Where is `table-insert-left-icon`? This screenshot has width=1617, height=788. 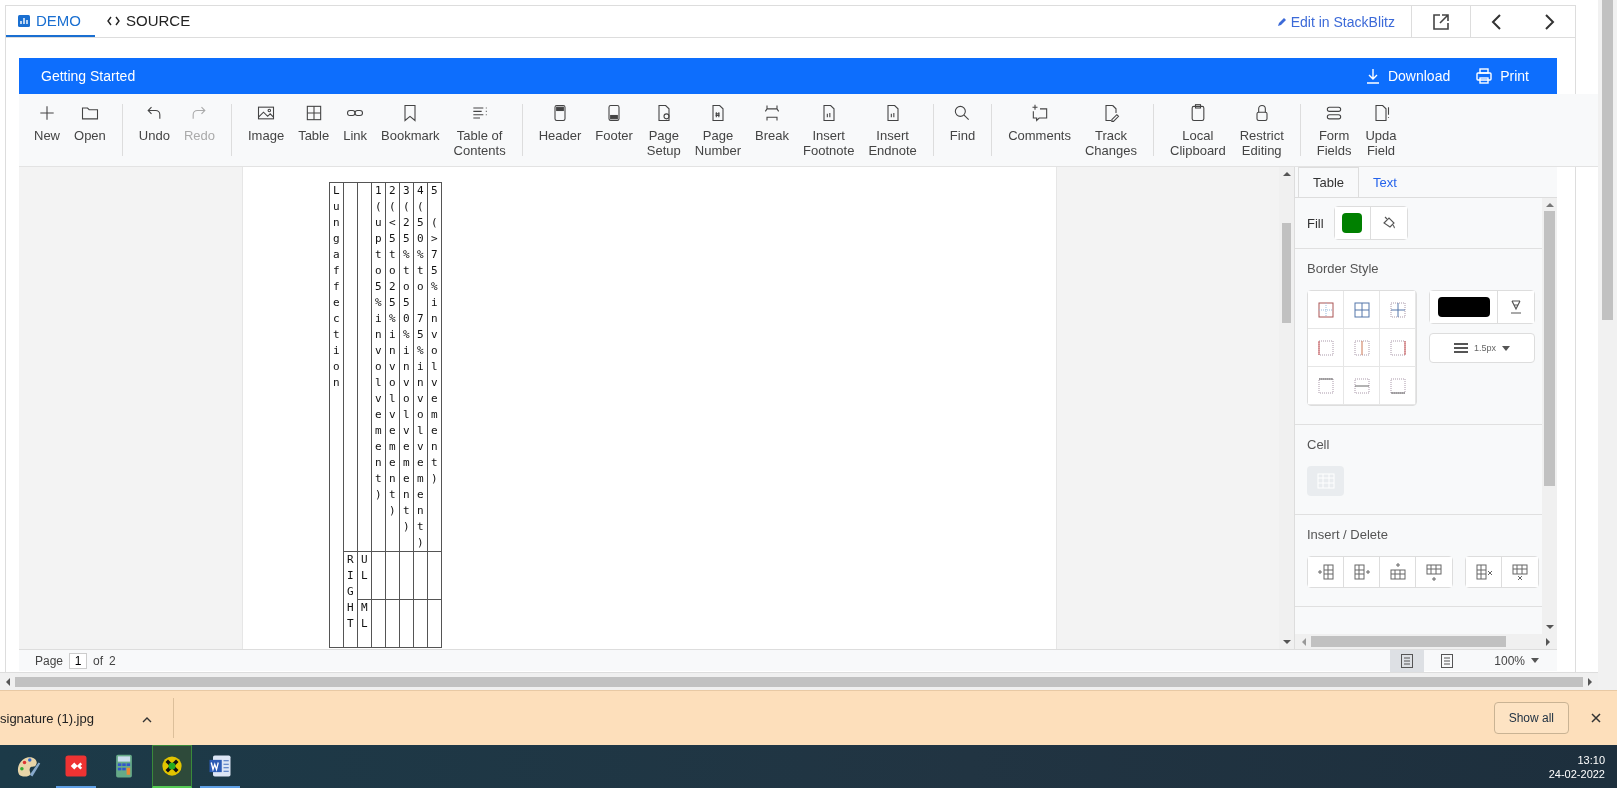 table-insert-left-icon is located at coordinates (1325, 572).